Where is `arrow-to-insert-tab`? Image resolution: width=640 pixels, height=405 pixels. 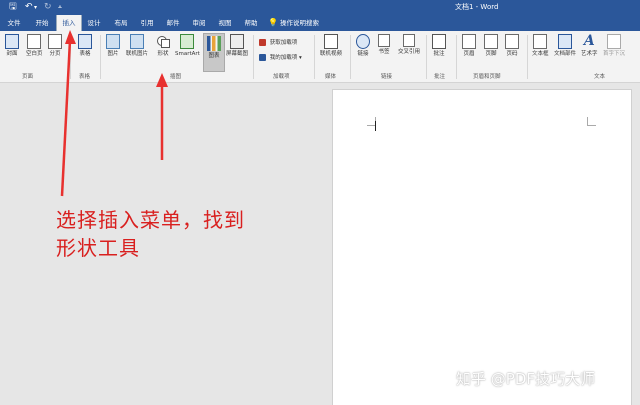
arrow-to-insert-tab is located at coordinates (68, 113).